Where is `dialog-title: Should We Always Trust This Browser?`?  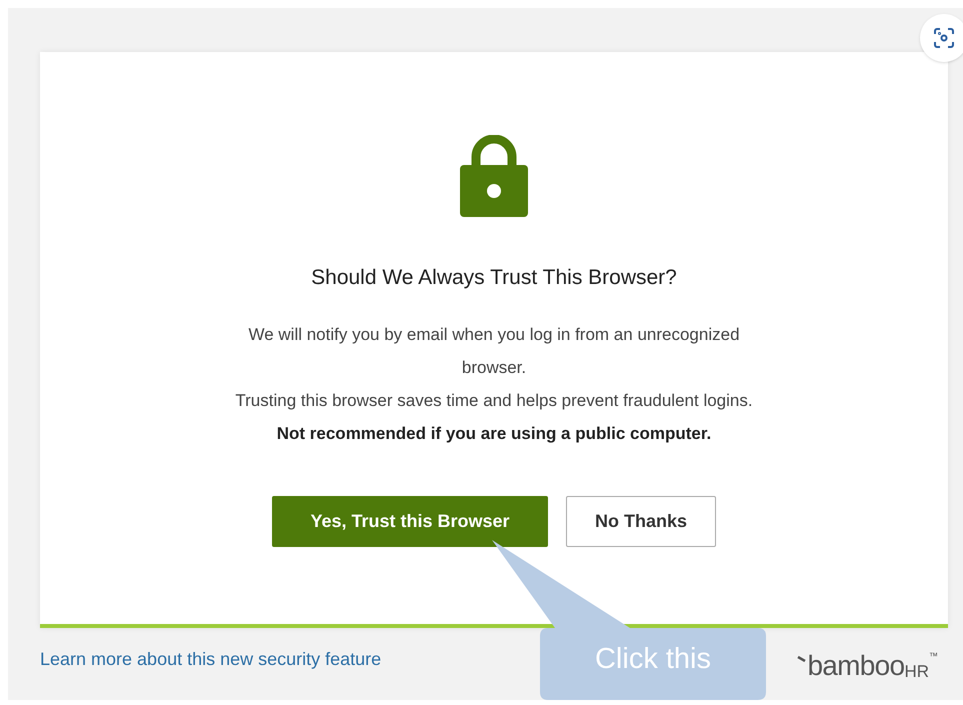
dialog-title: Should We Always Trust This Browser? is located at coordinates (494, 278).